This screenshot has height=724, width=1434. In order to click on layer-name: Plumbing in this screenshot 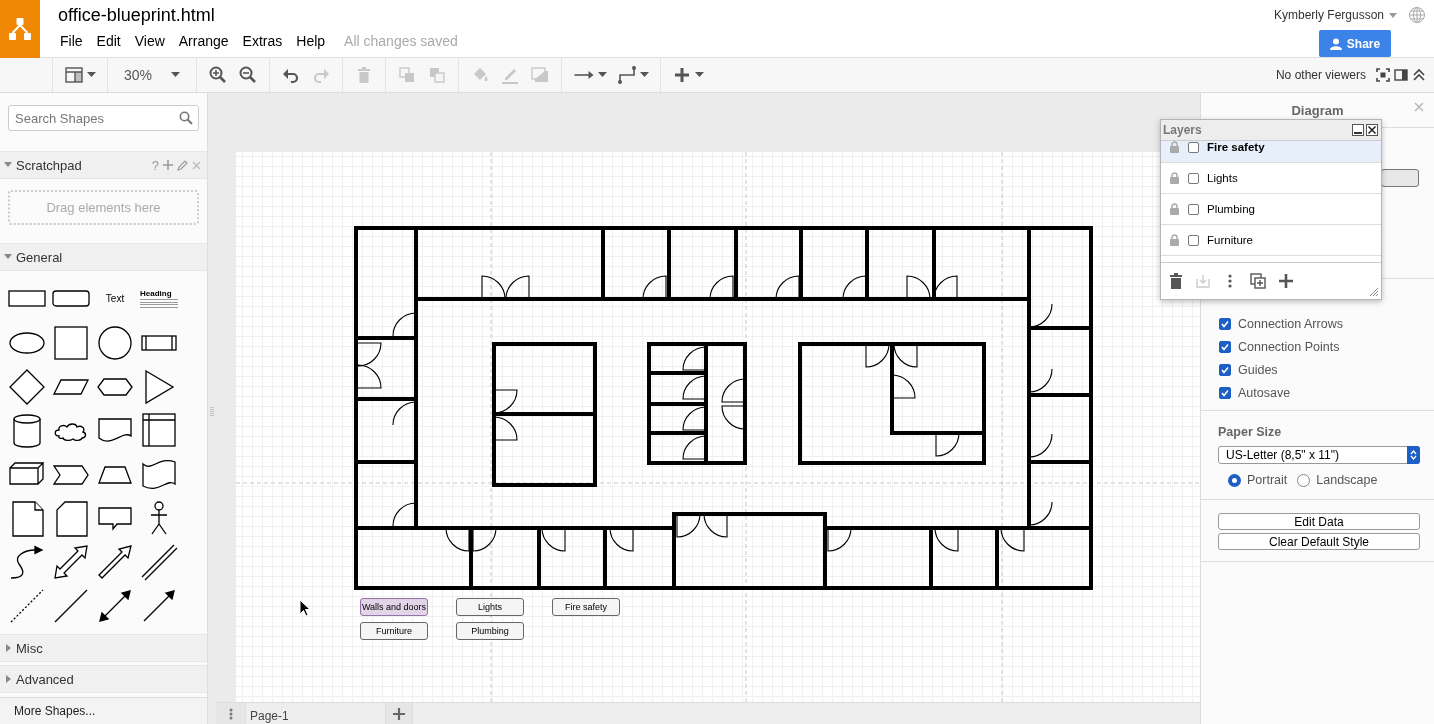, I will do `click(1231, 209)`.